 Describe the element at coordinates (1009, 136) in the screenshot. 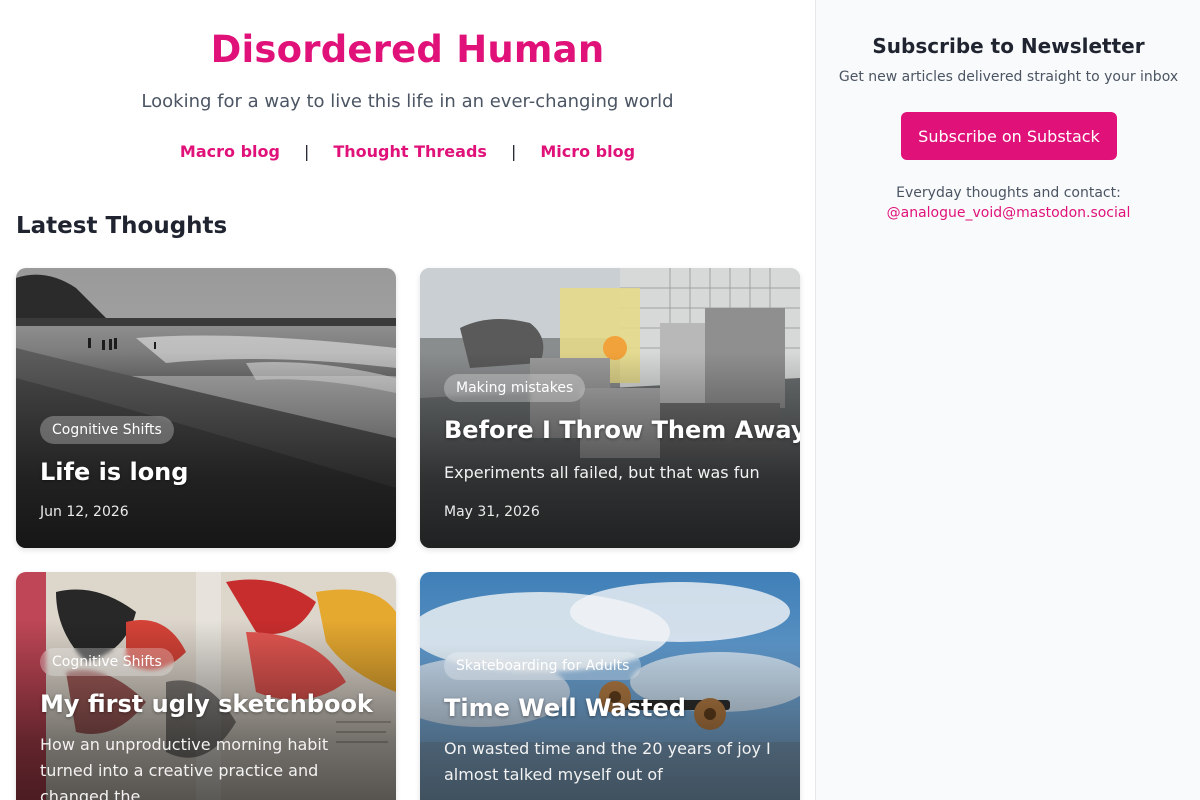

I see `subscribe-button: Subscribe on Substack` at that location.